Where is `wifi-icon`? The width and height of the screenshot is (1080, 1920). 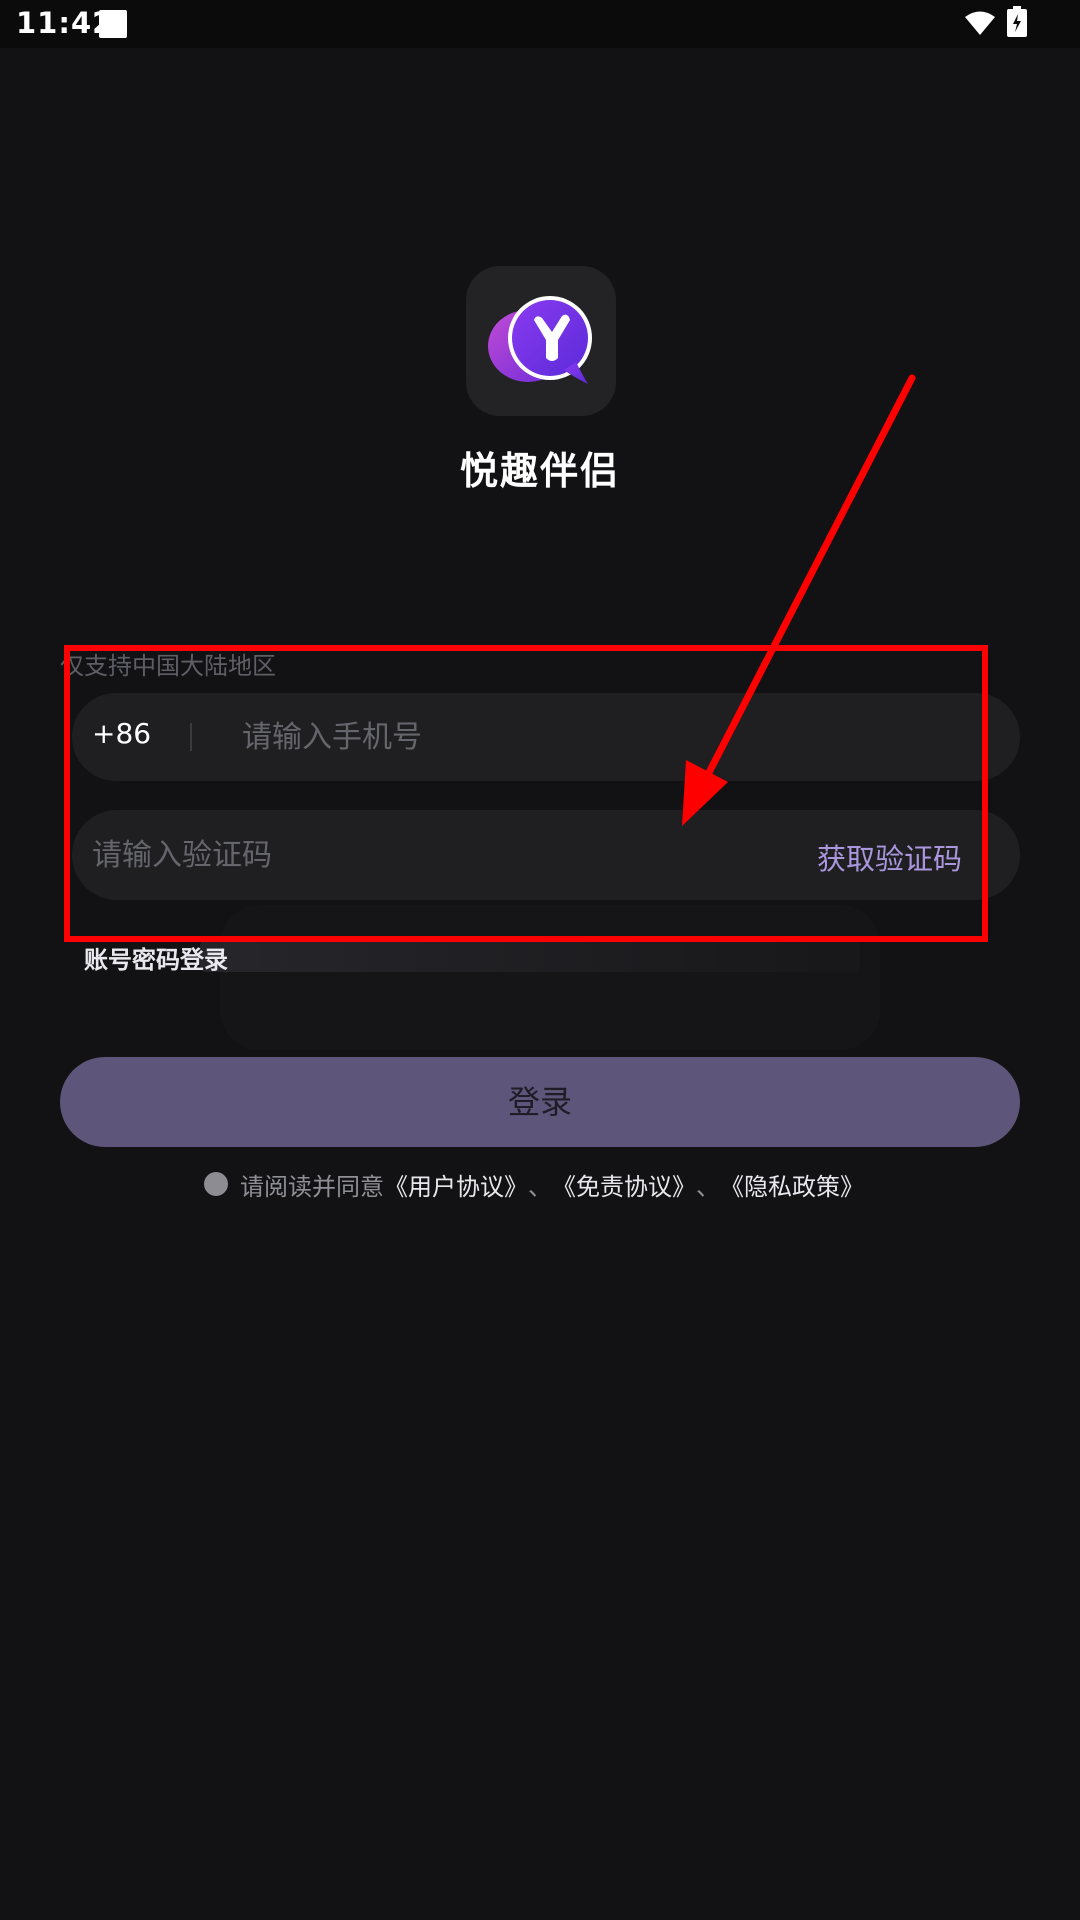
wifi-icon is located at coordinates (980, 23).